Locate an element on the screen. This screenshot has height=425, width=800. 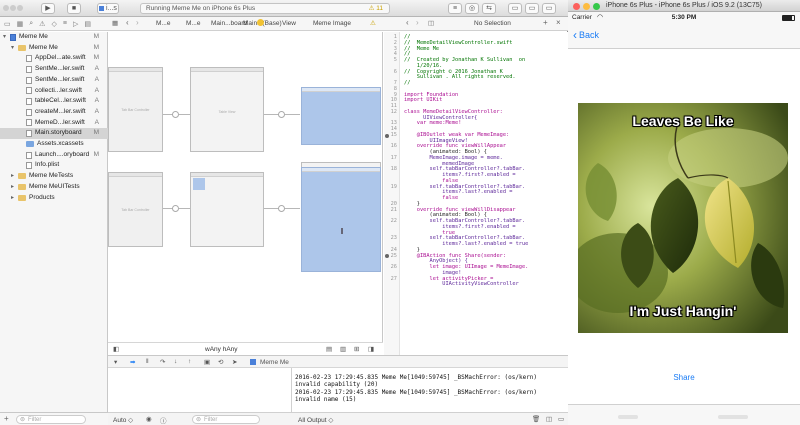
step-out-icon: ↑ is located at coordinates (189, 361).